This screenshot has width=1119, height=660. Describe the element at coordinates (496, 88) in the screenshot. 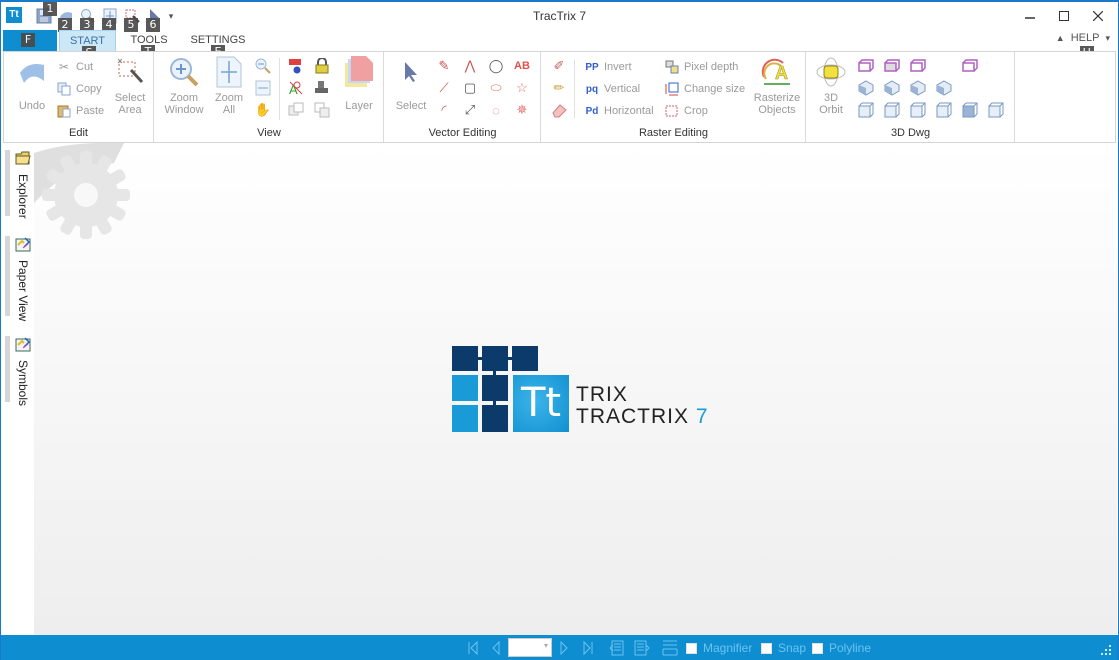

I see `draw-cloud-button: ⬭` at that location.